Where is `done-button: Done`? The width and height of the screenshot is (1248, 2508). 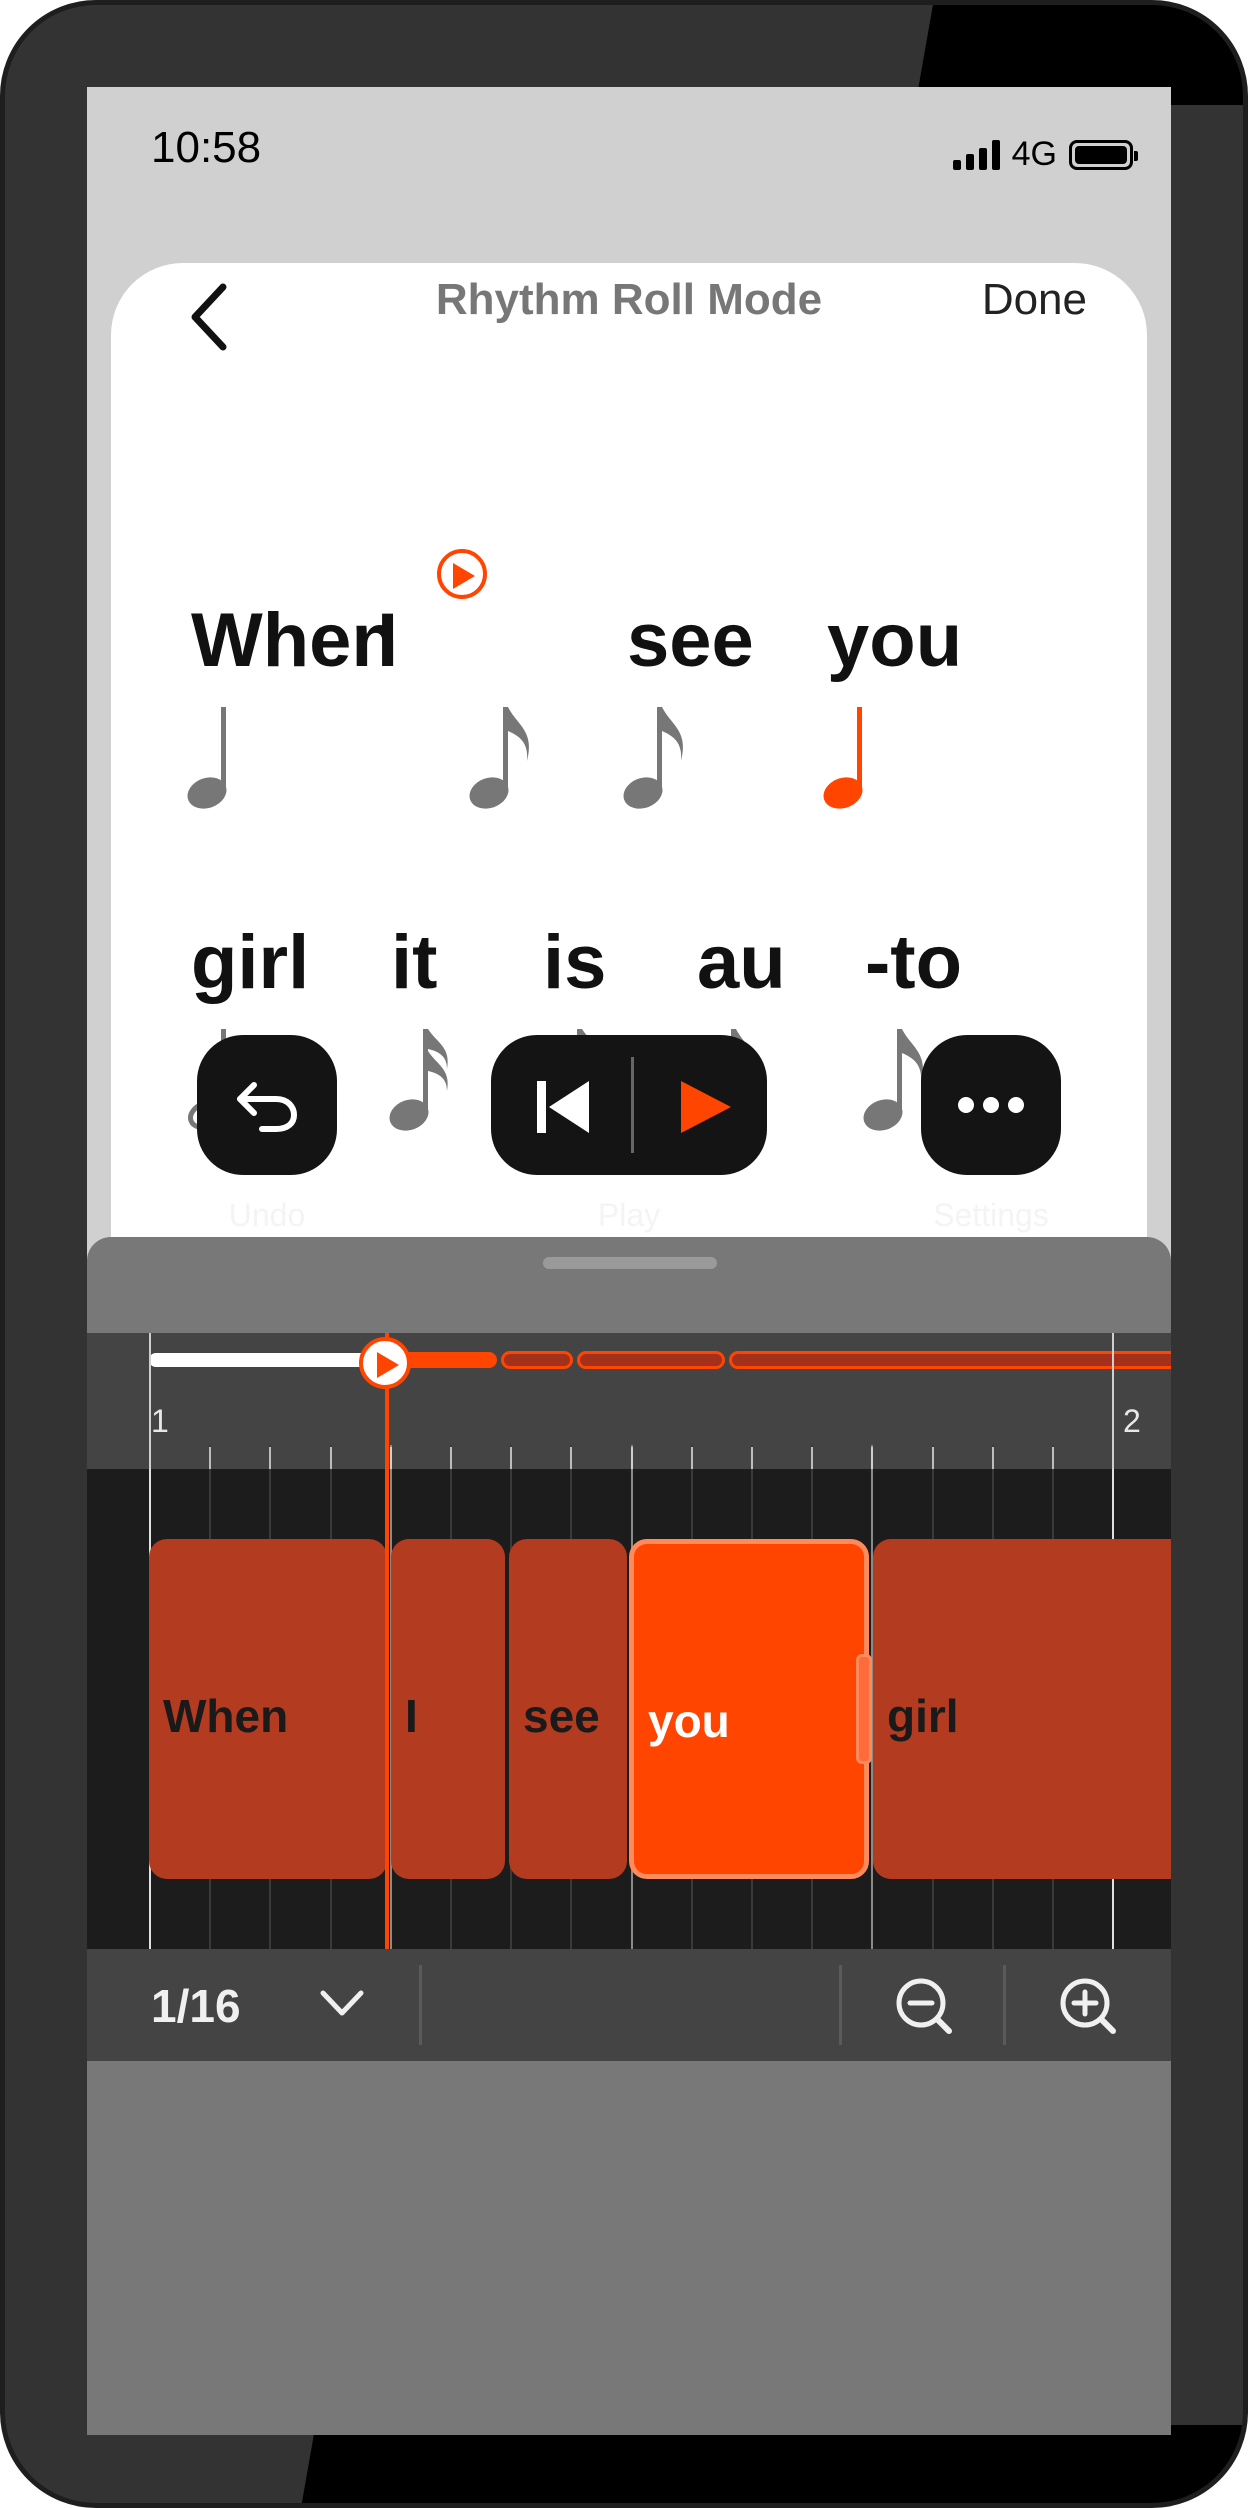 done-button: Done is located at coordinates (1034, 300).